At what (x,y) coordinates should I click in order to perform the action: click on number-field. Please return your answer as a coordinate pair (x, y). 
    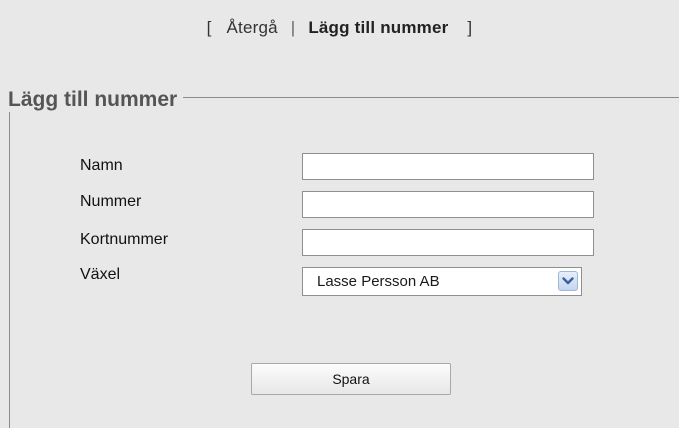
    Looking at the image, I should click on (448, 204).